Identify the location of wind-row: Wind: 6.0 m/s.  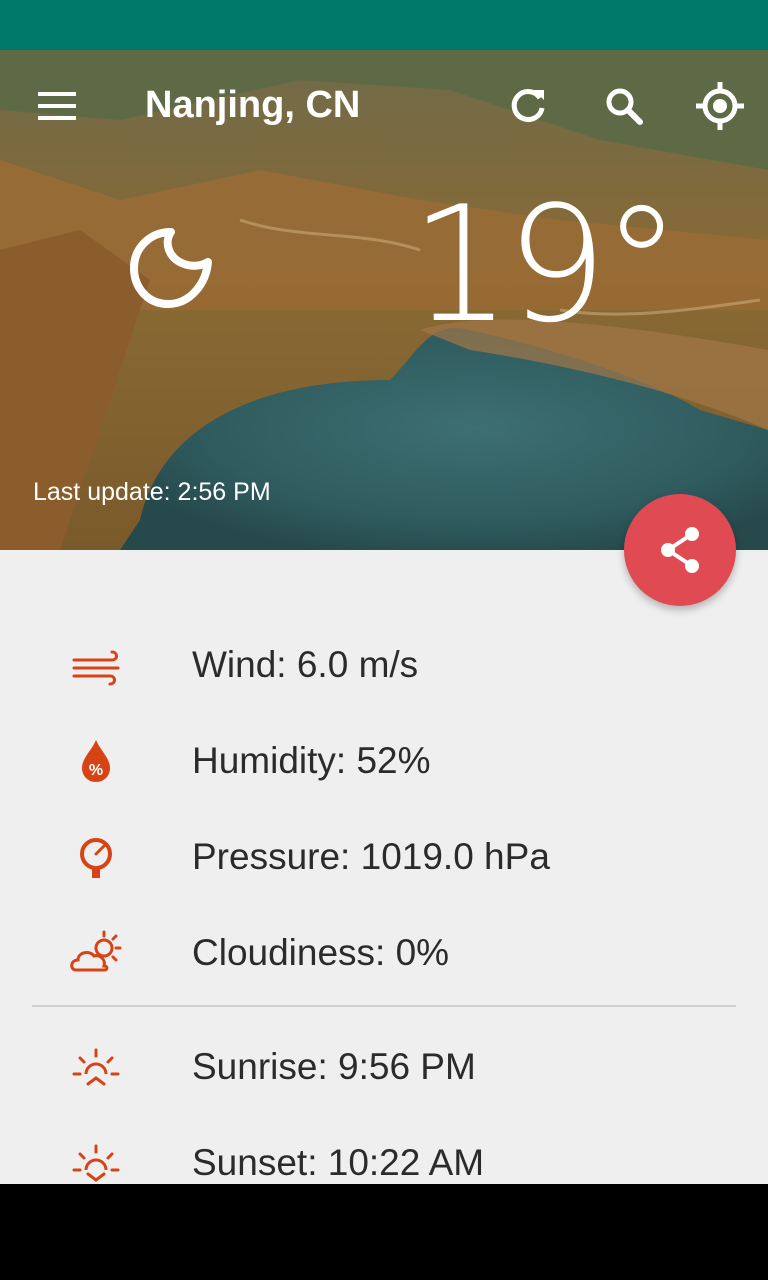
(384, 665).